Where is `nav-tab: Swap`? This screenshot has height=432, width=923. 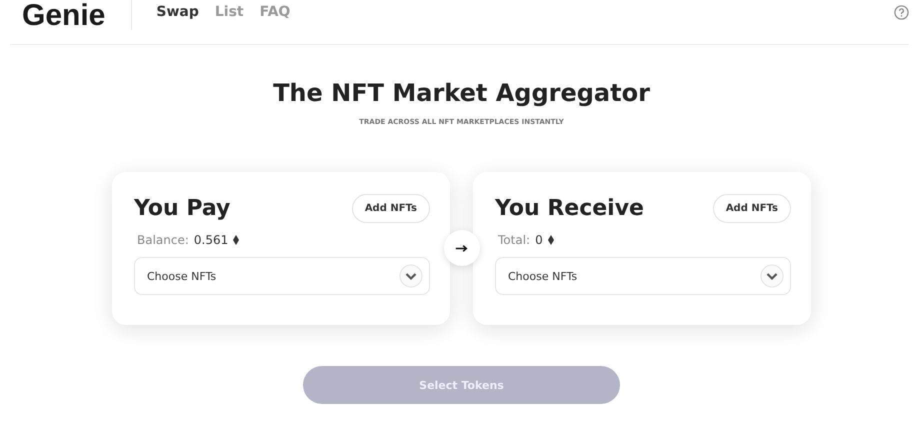
nav-tab: Swap is located at coordinates (177, 12).